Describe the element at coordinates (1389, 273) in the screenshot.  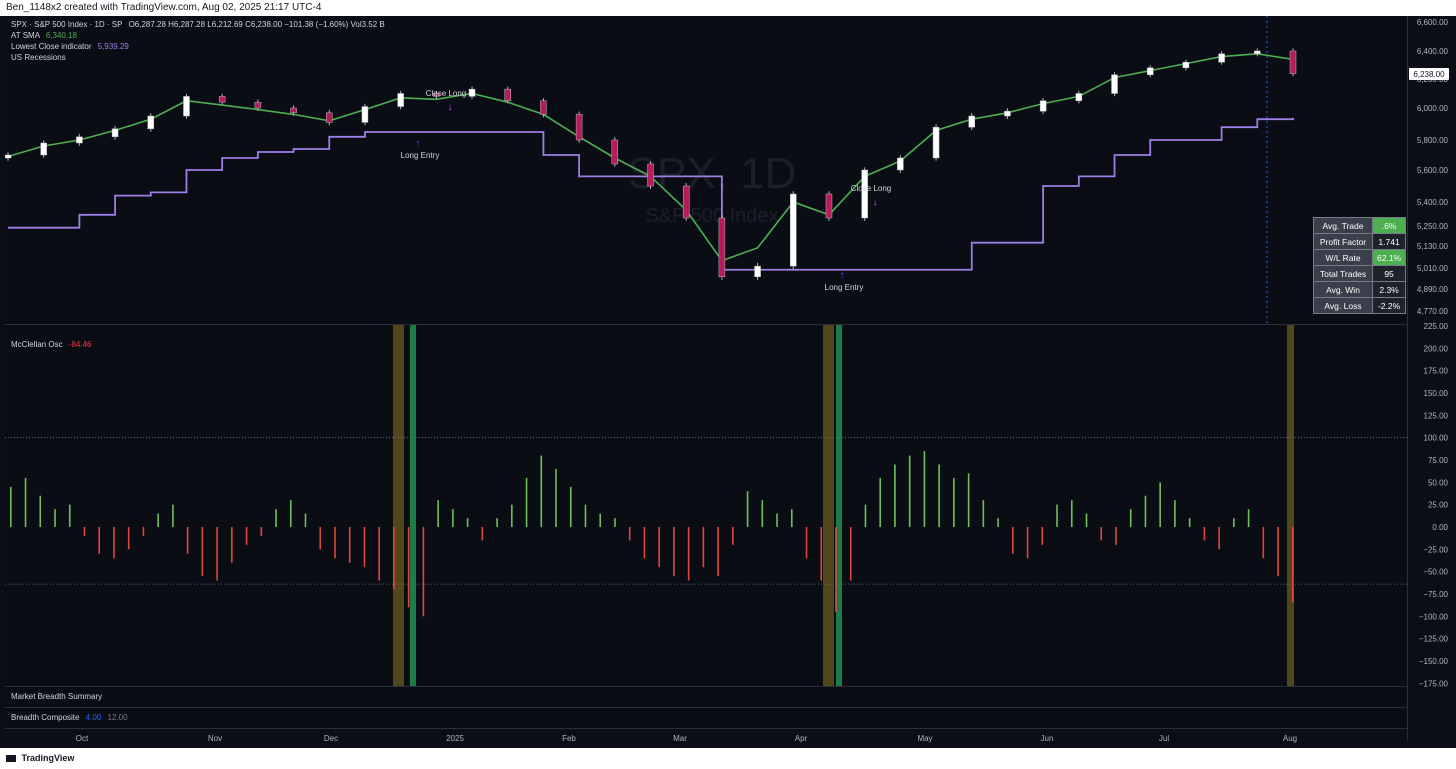
I see `stat-value: 95` at that location.